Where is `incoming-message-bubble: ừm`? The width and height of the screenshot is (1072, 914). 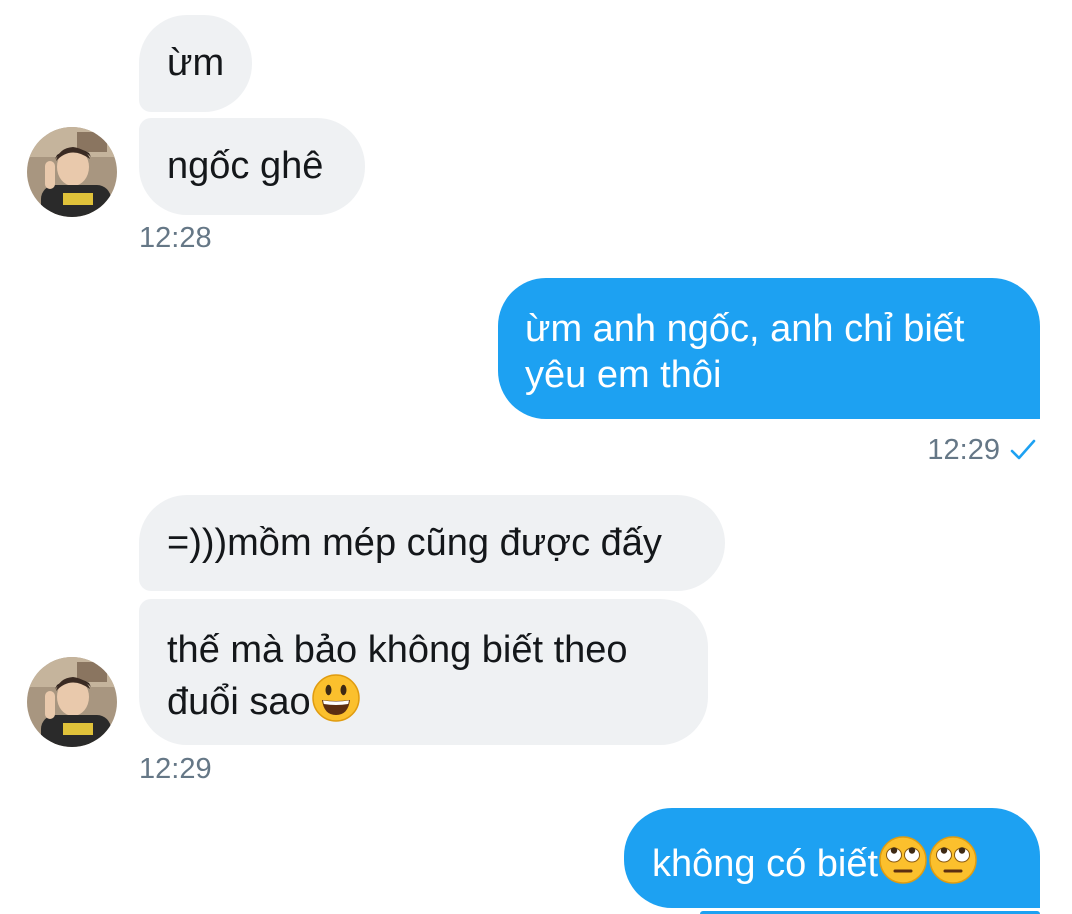
incoming-message-bubble: ừm is located at coordinates (195, 63).